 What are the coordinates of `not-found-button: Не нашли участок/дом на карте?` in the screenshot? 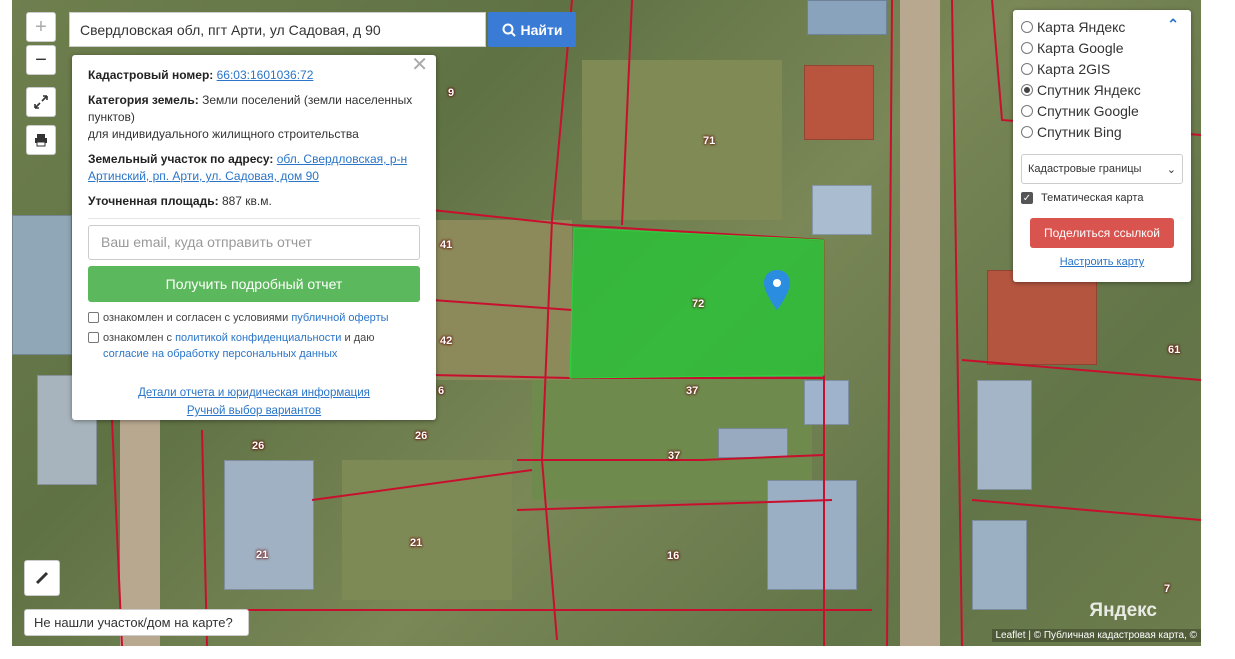 It's located at (136, 622).